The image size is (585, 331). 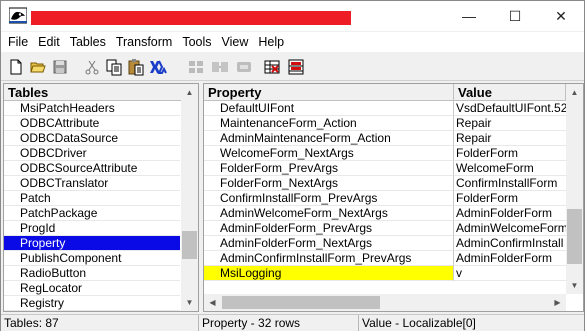 What do you see at coordinates (93, 92) in the screenshot?
I see `tables-column-header: Tables` at bounding box center [93, 92].